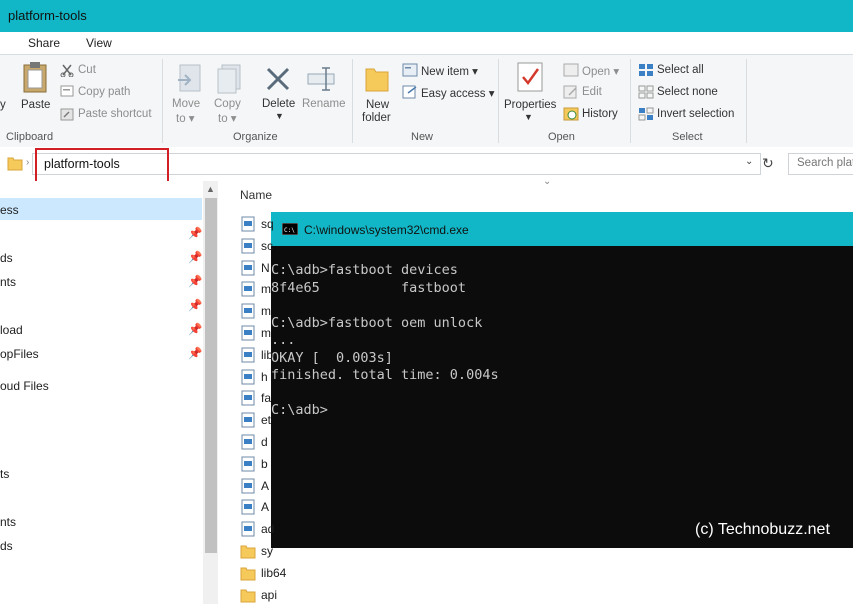  What do you see at coordinates (680, 70) in the screenshot?
I see `select-all-button: Select all` at bounding box center [680, 70].